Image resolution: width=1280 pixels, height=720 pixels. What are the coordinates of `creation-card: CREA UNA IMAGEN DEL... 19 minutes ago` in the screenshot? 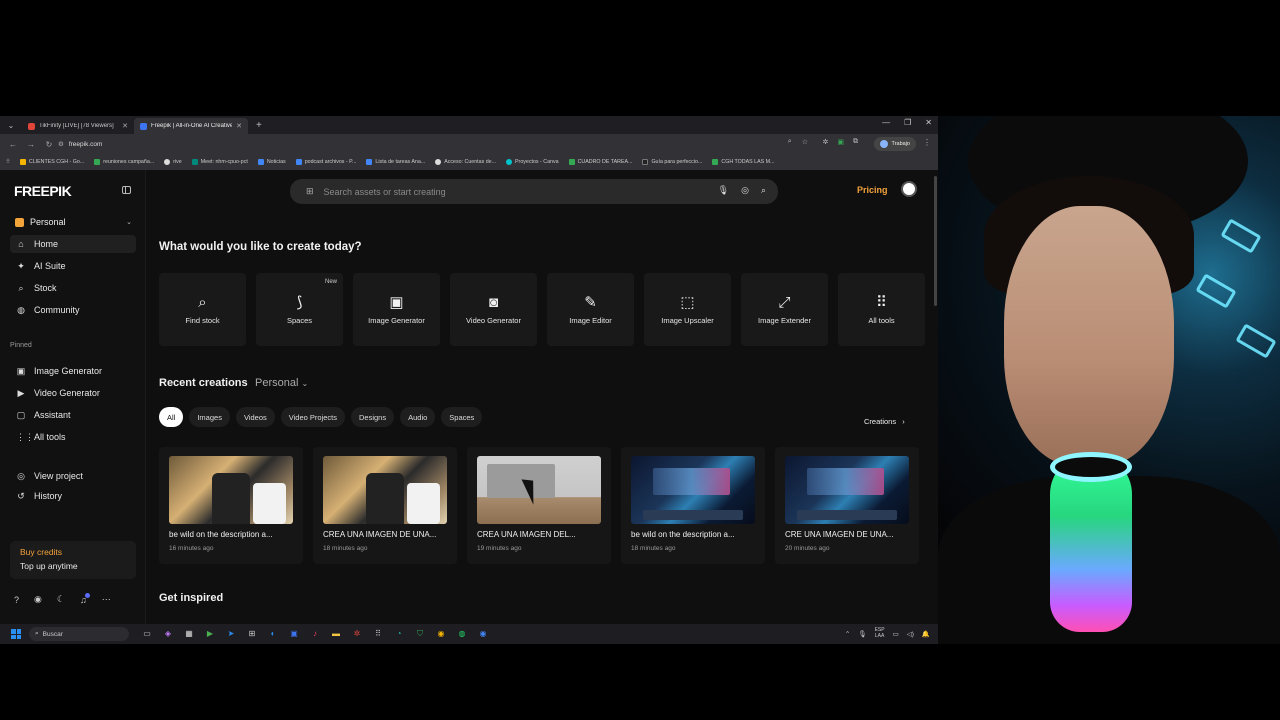 It's located at (539, 505).